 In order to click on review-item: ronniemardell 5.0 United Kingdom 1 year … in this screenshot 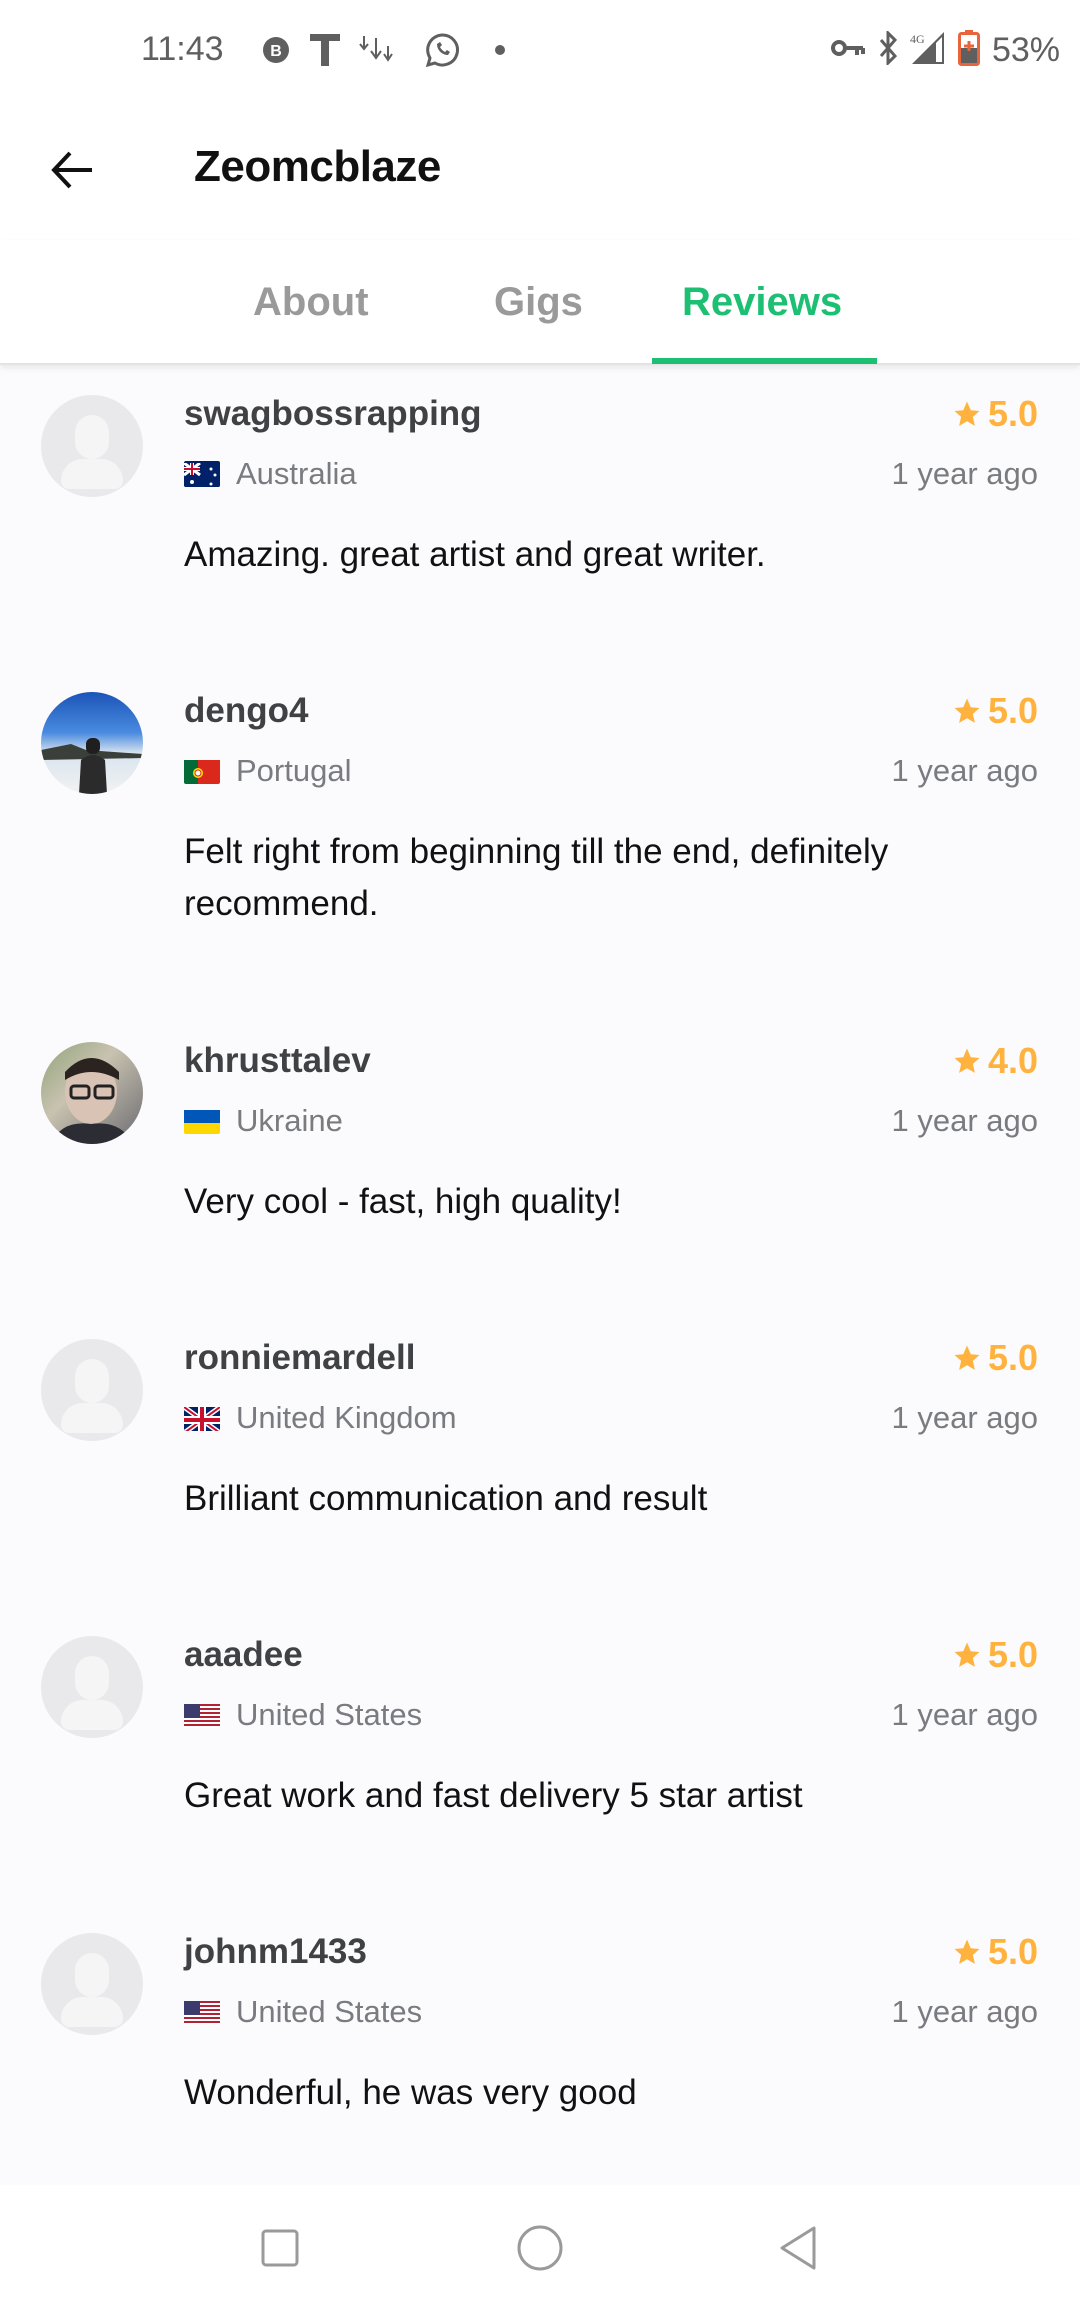, I will do `click(540, 1459)`.